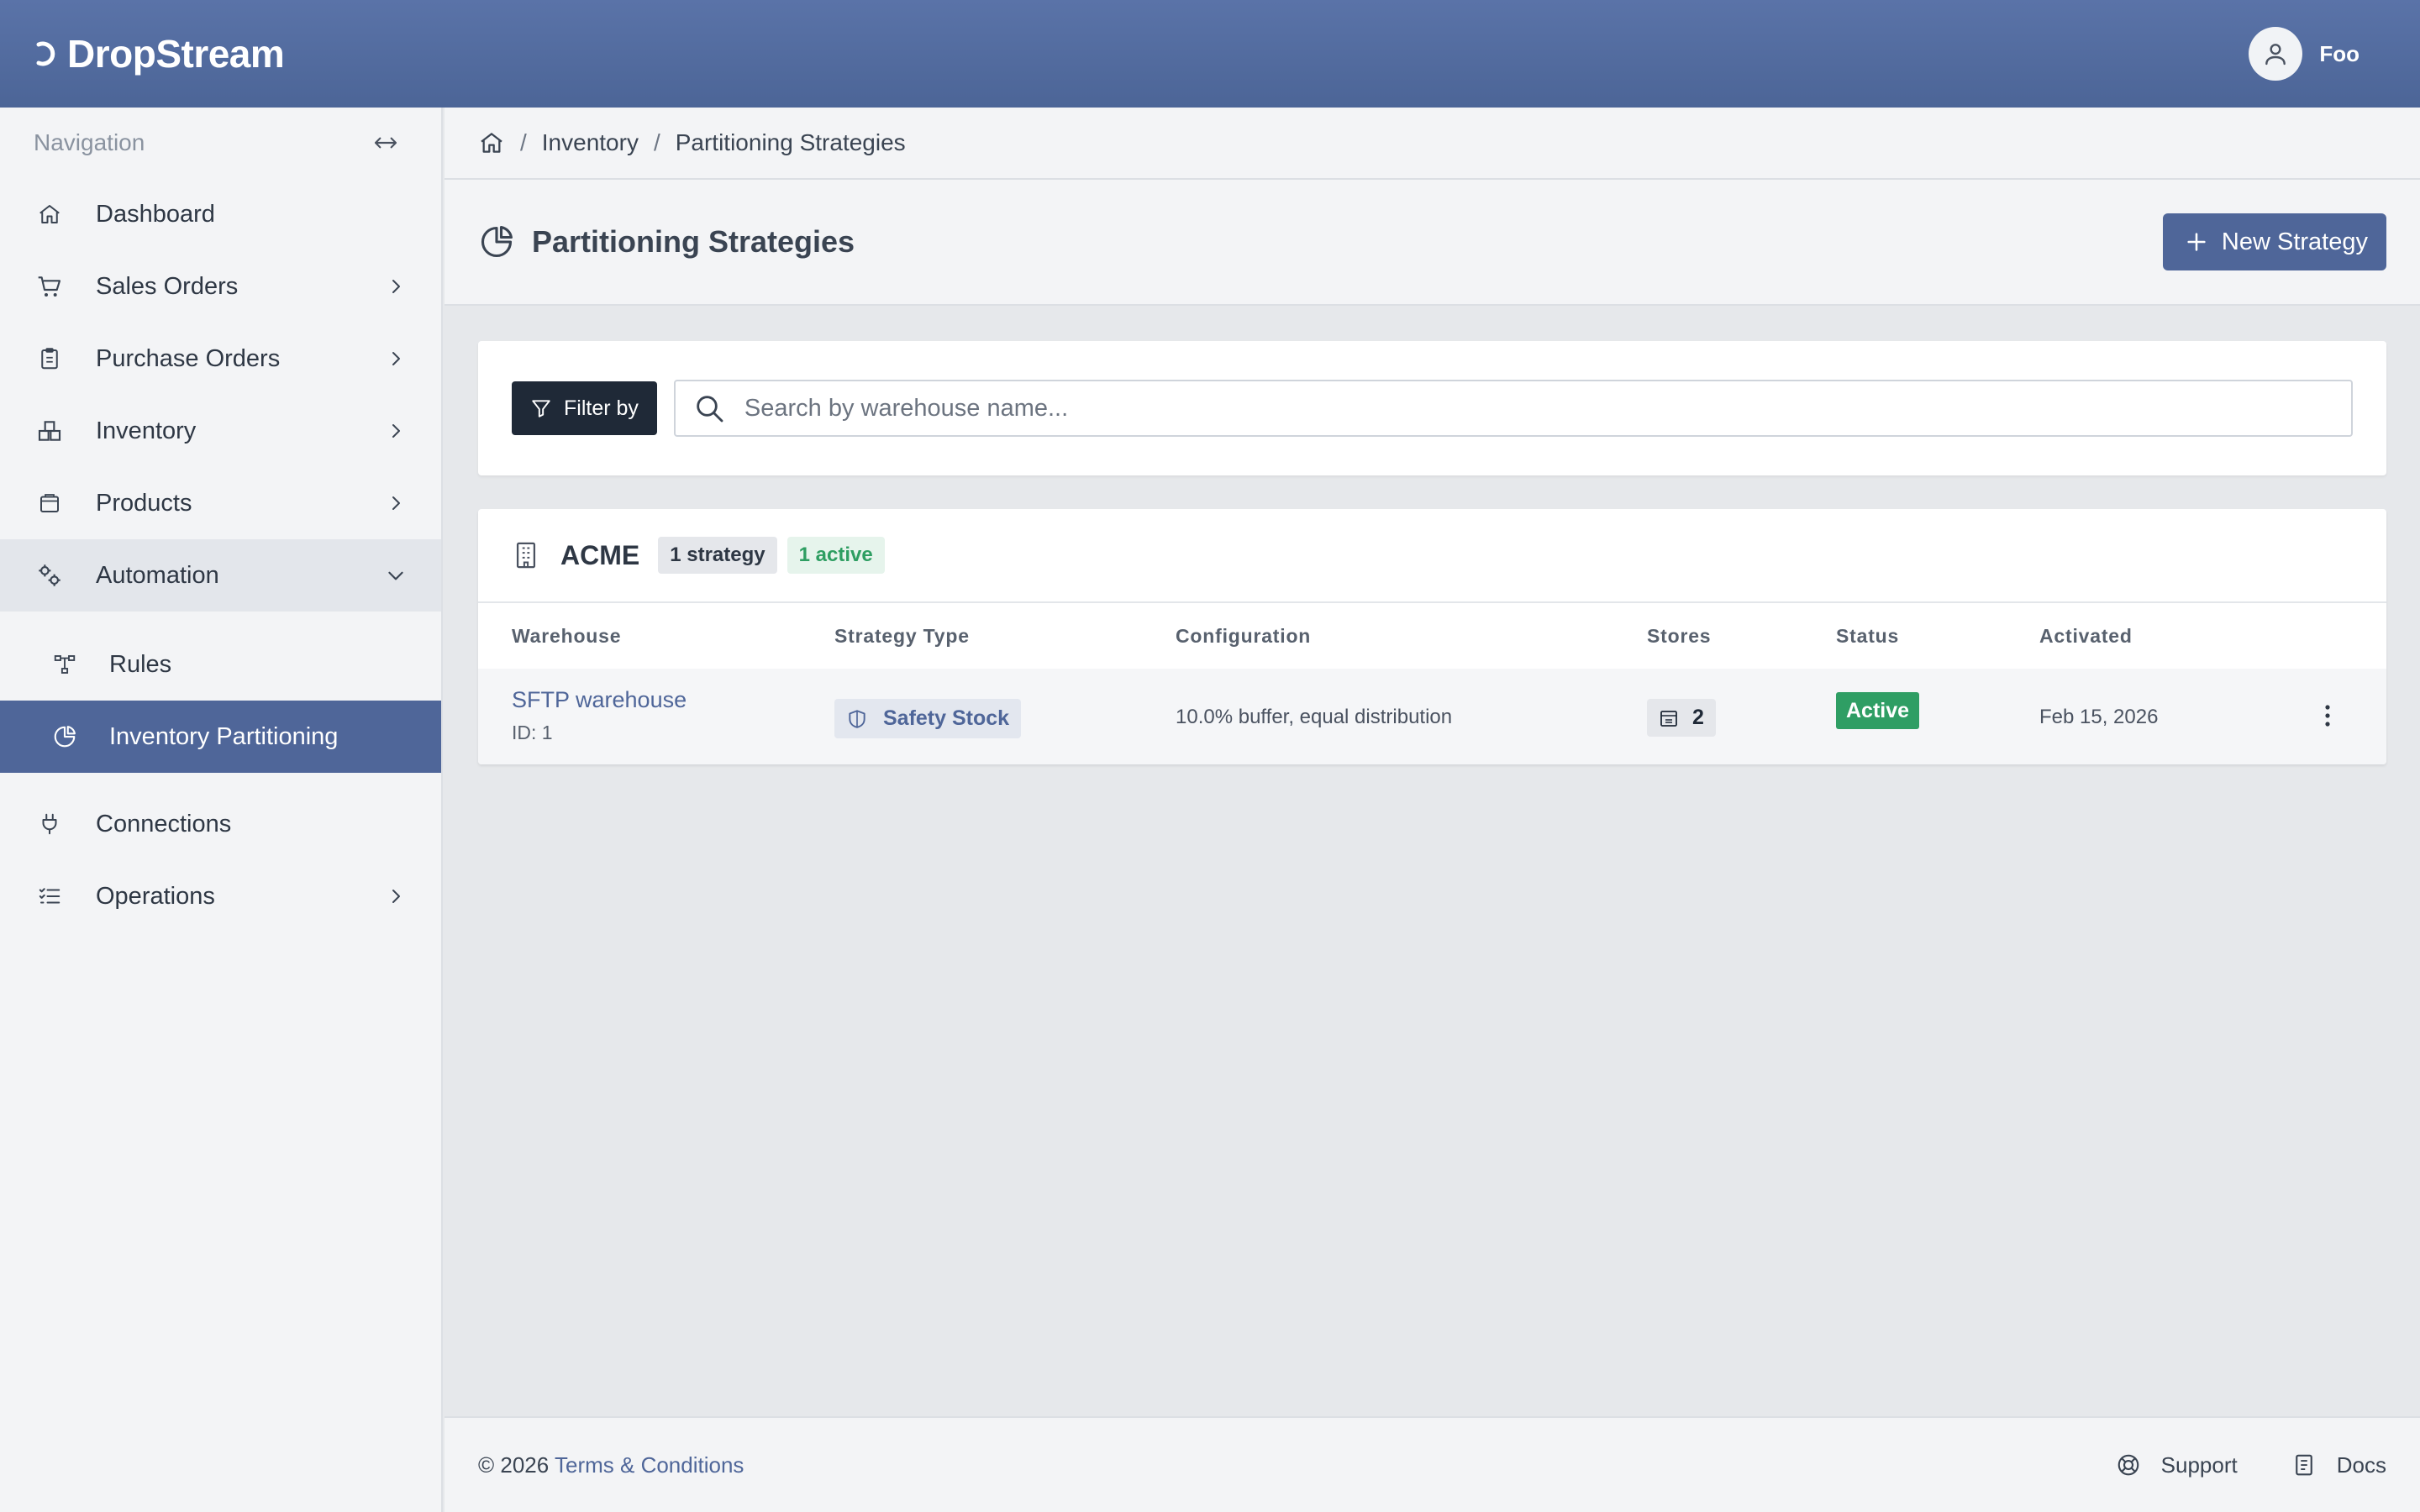  Describe the element at coordinates (90, 142) in the screenshot. I see `nav-header-label: Navigation` at that location.